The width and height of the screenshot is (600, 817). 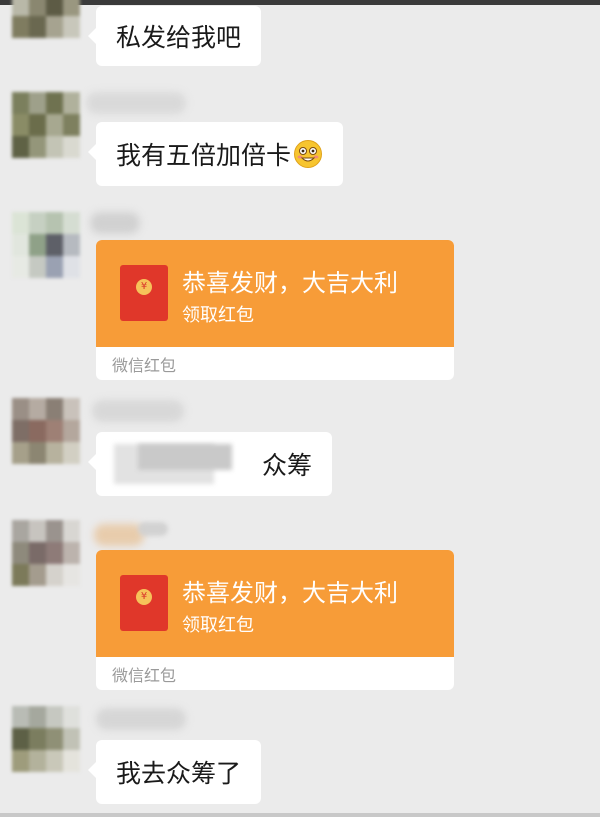 I want to click on message-bubble: 我去众筹了, so click(x=174, y=772).